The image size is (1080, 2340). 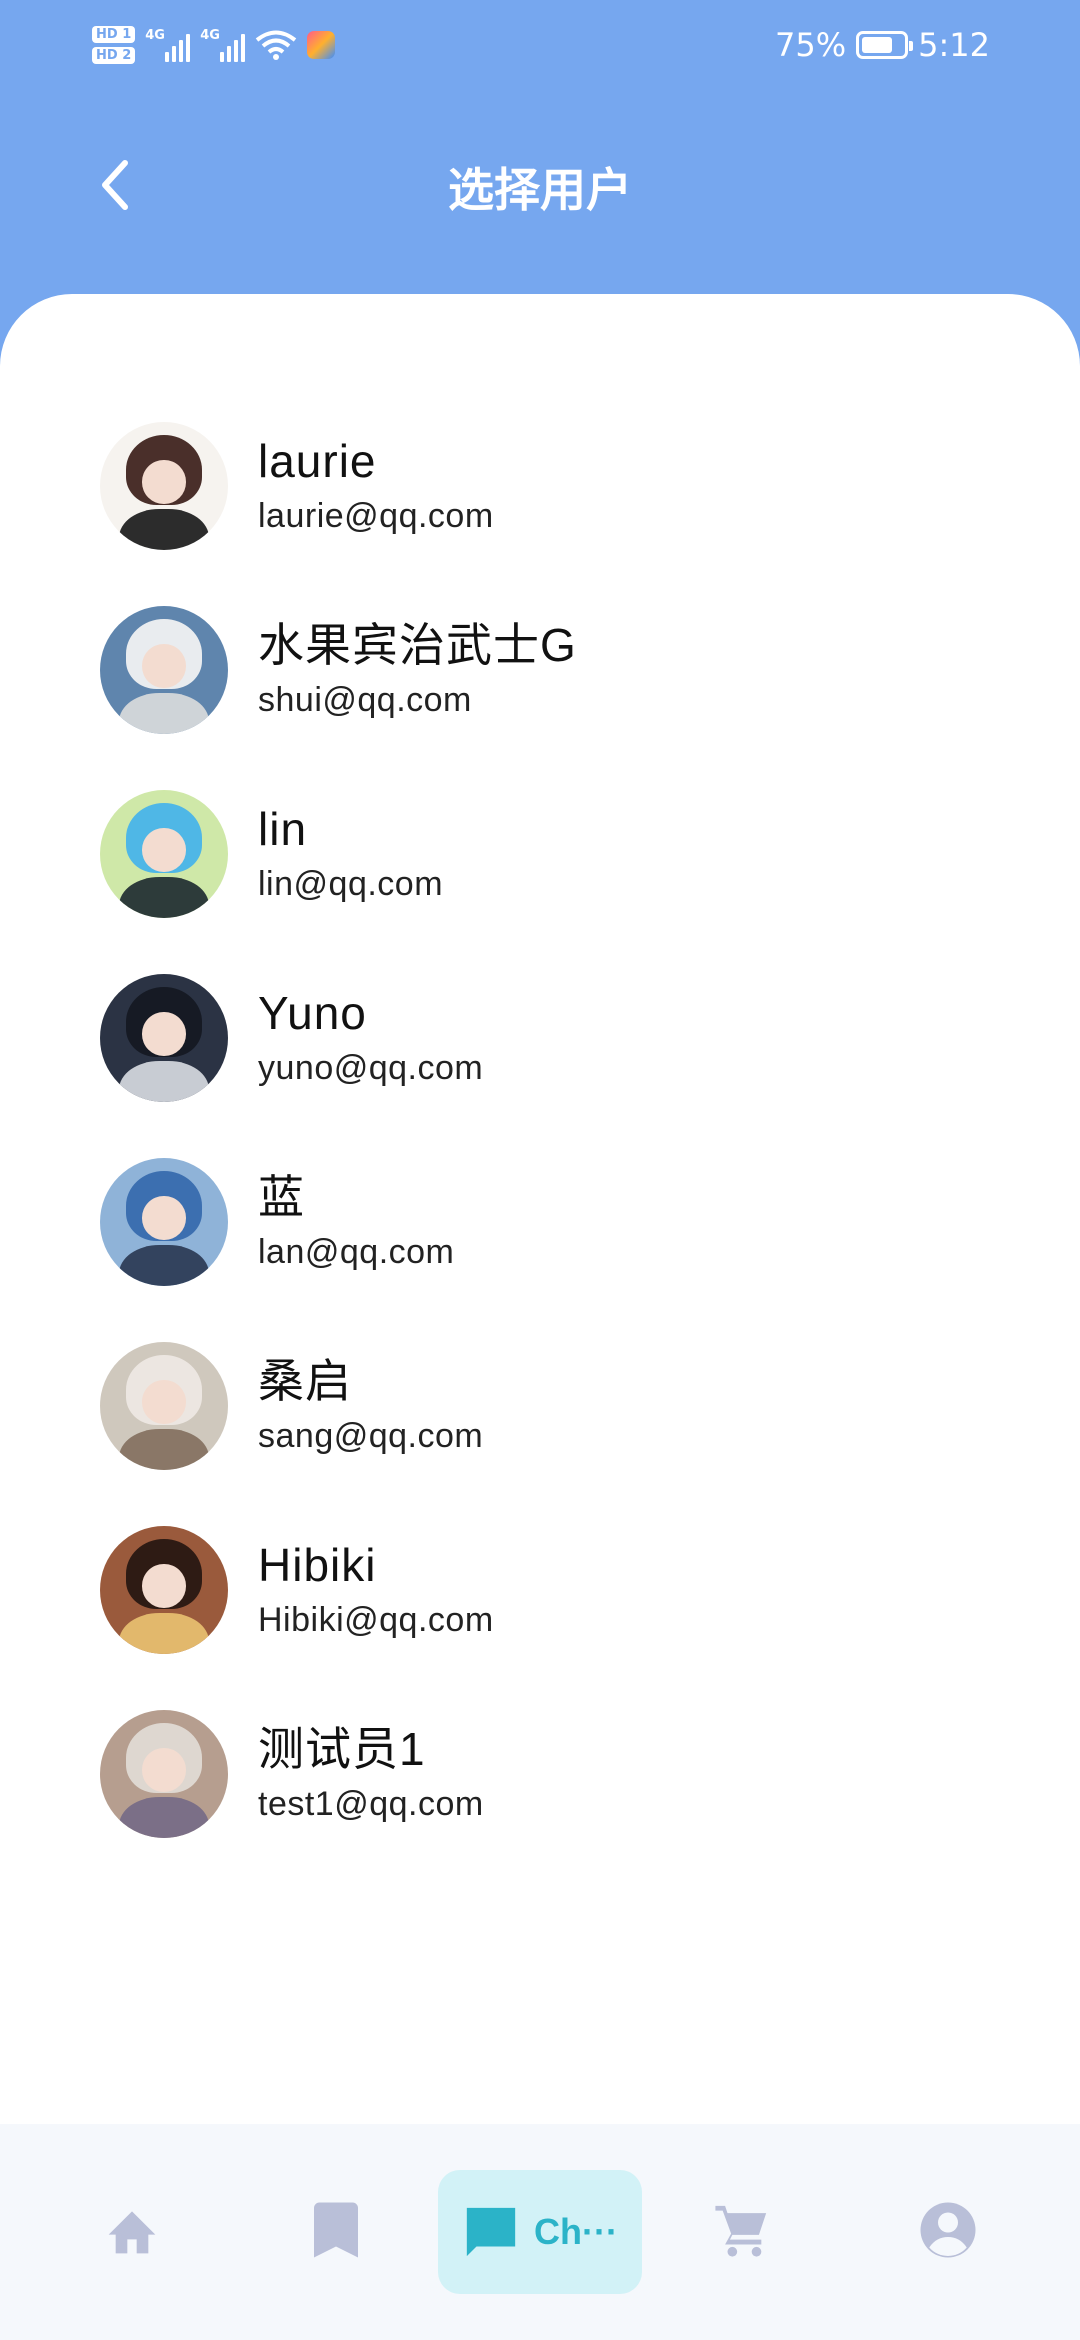 What do you see at coordinates (885, 45) in the screenshot?
I see `battery-icon` at bounding box center [885, 45].